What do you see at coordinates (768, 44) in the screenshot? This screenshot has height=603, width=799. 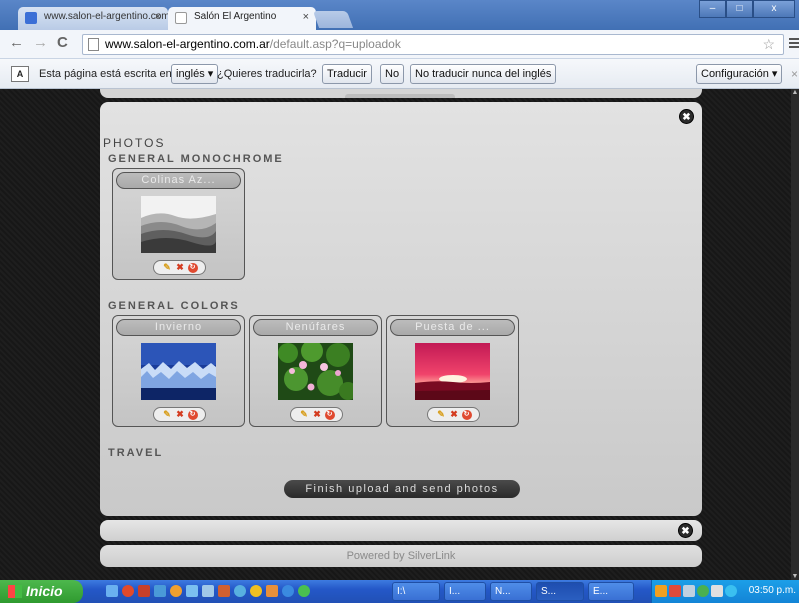 I see `bookmark-star-icon: ☆` at bounding box center [768, 44].